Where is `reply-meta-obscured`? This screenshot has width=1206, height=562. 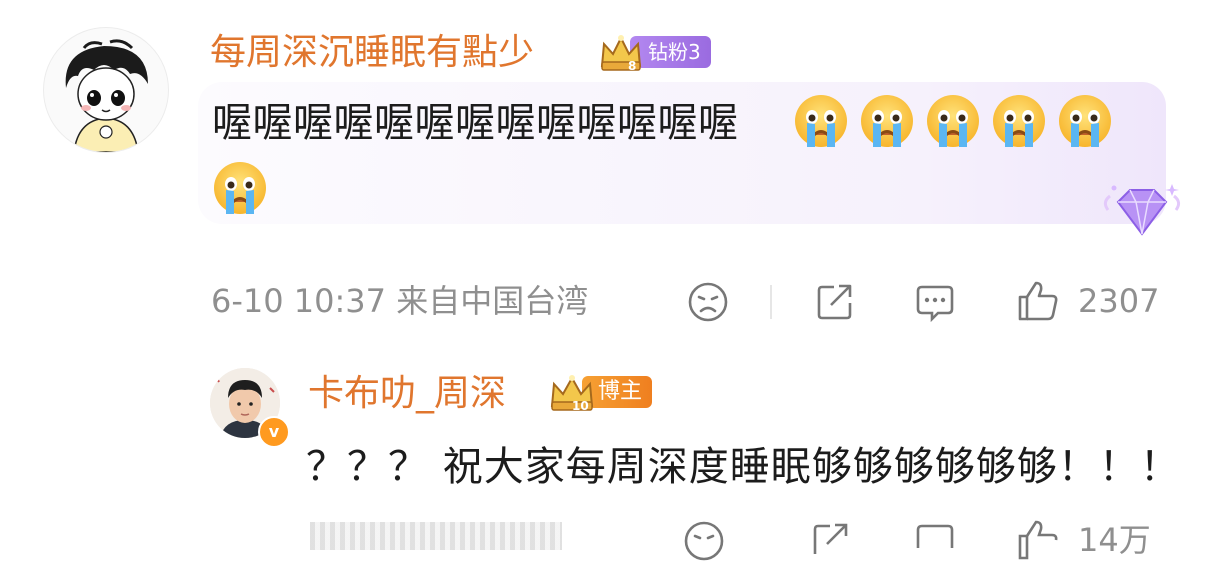 reply-meta-obscured is located at coordinates (436, 536).